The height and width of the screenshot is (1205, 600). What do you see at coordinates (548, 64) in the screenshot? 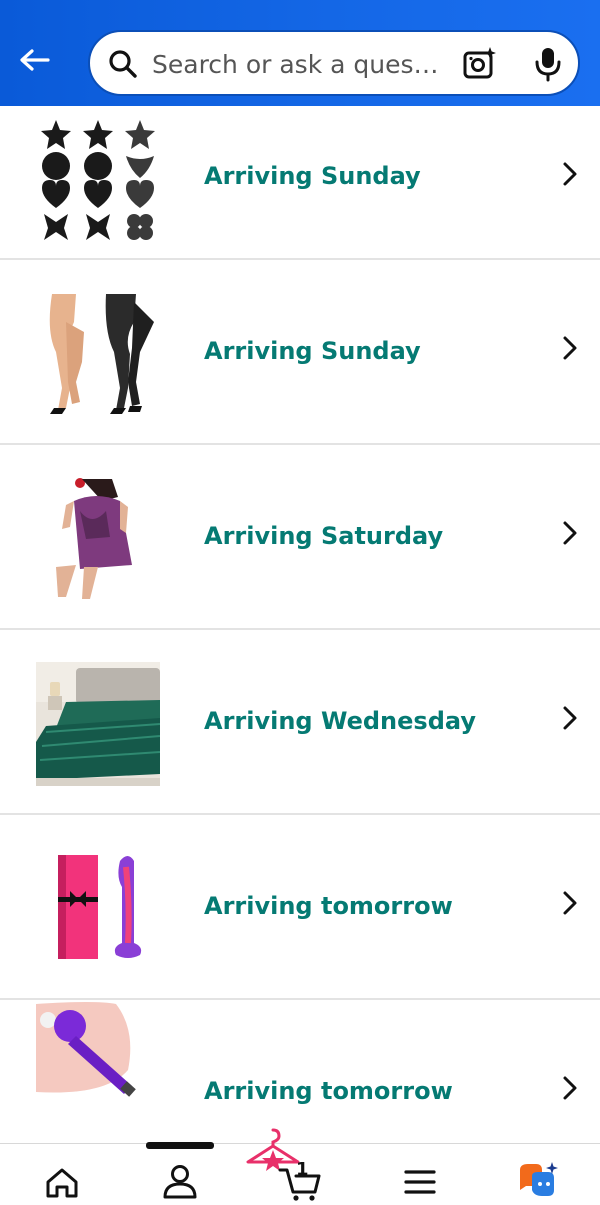
I see `microphone-icon` at bounding box center [548, 64].